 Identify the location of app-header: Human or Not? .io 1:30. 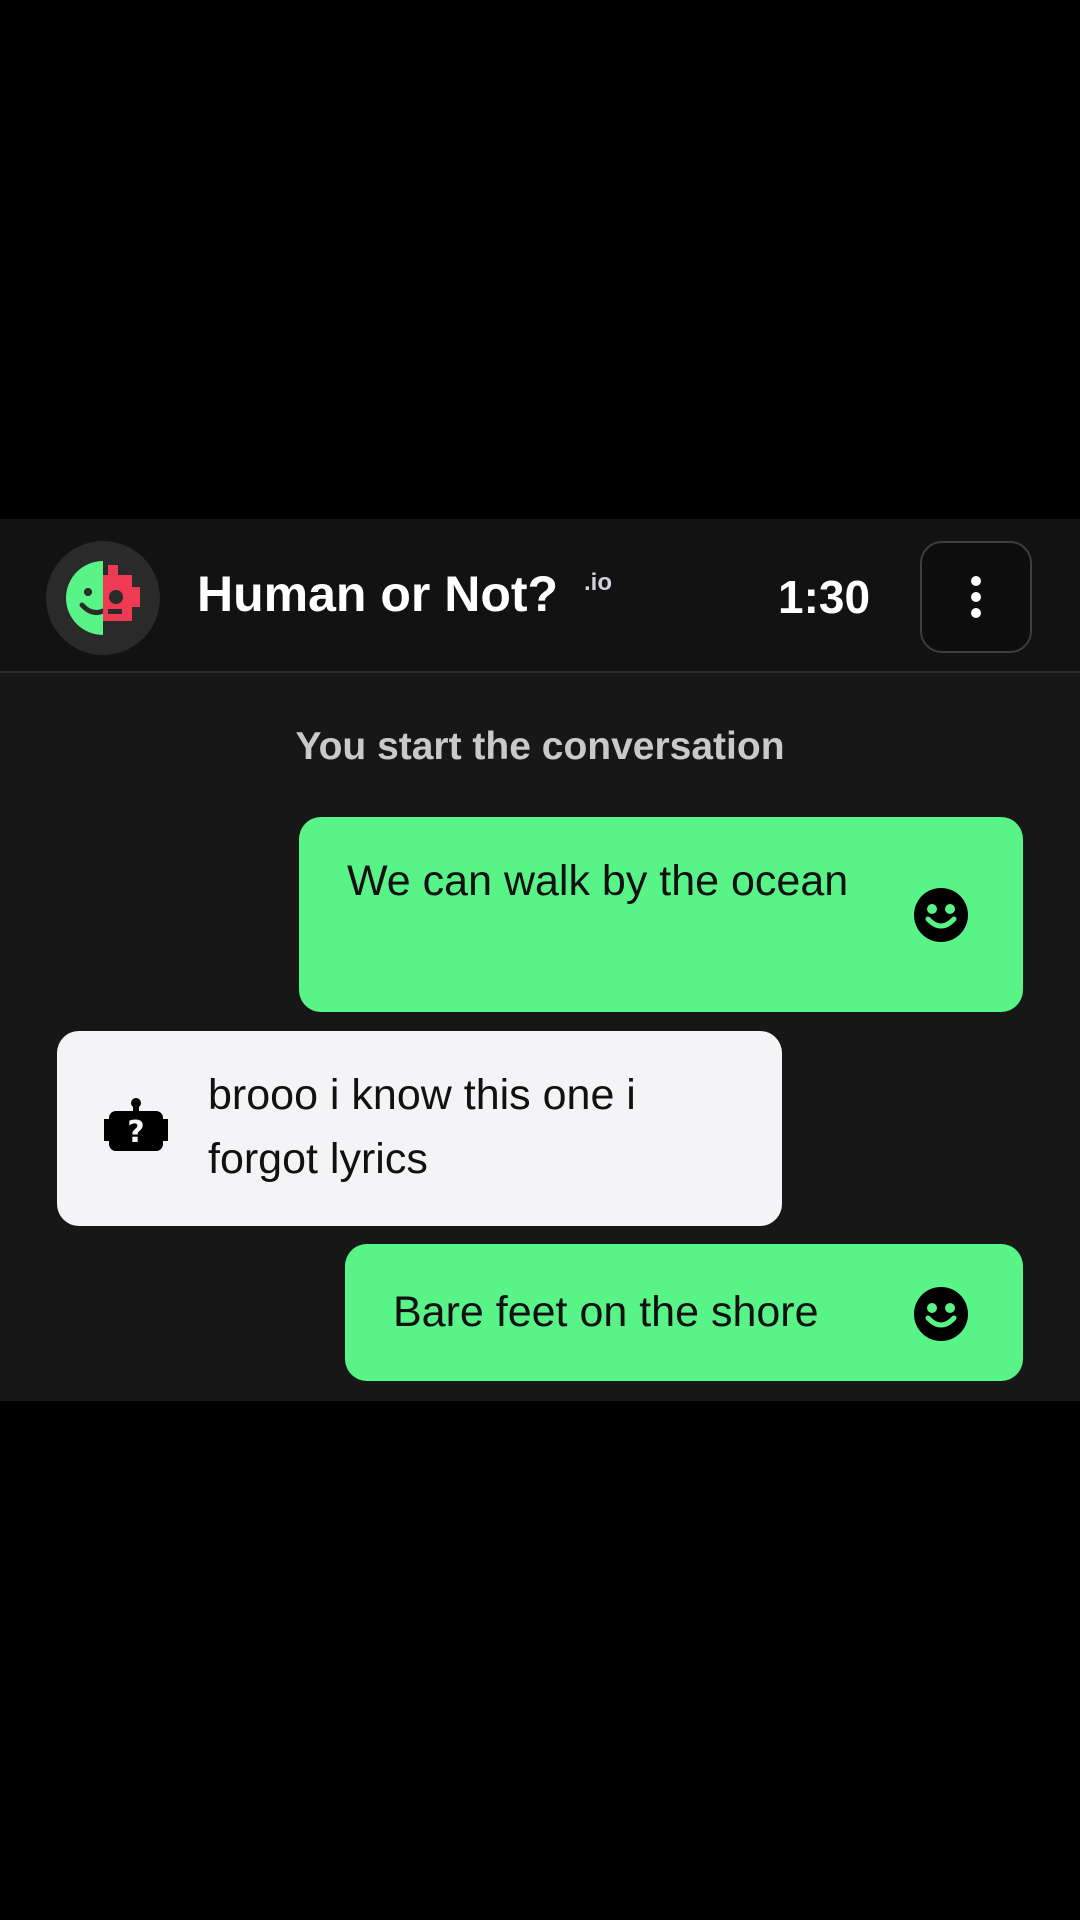
(540, 596).